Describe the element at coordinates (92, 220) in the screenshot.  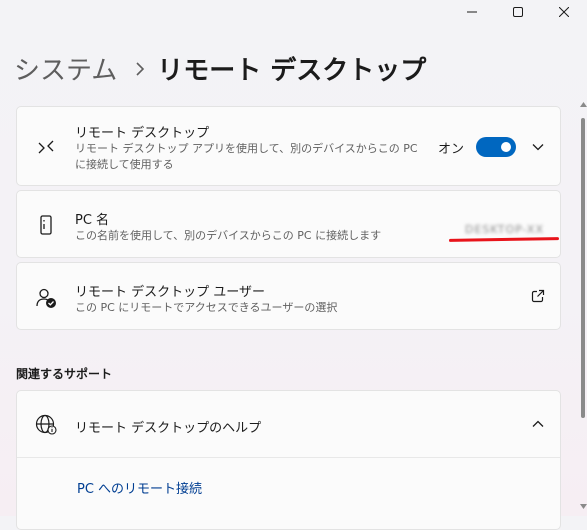
I see `pc-name-title: PC 名` at that location.